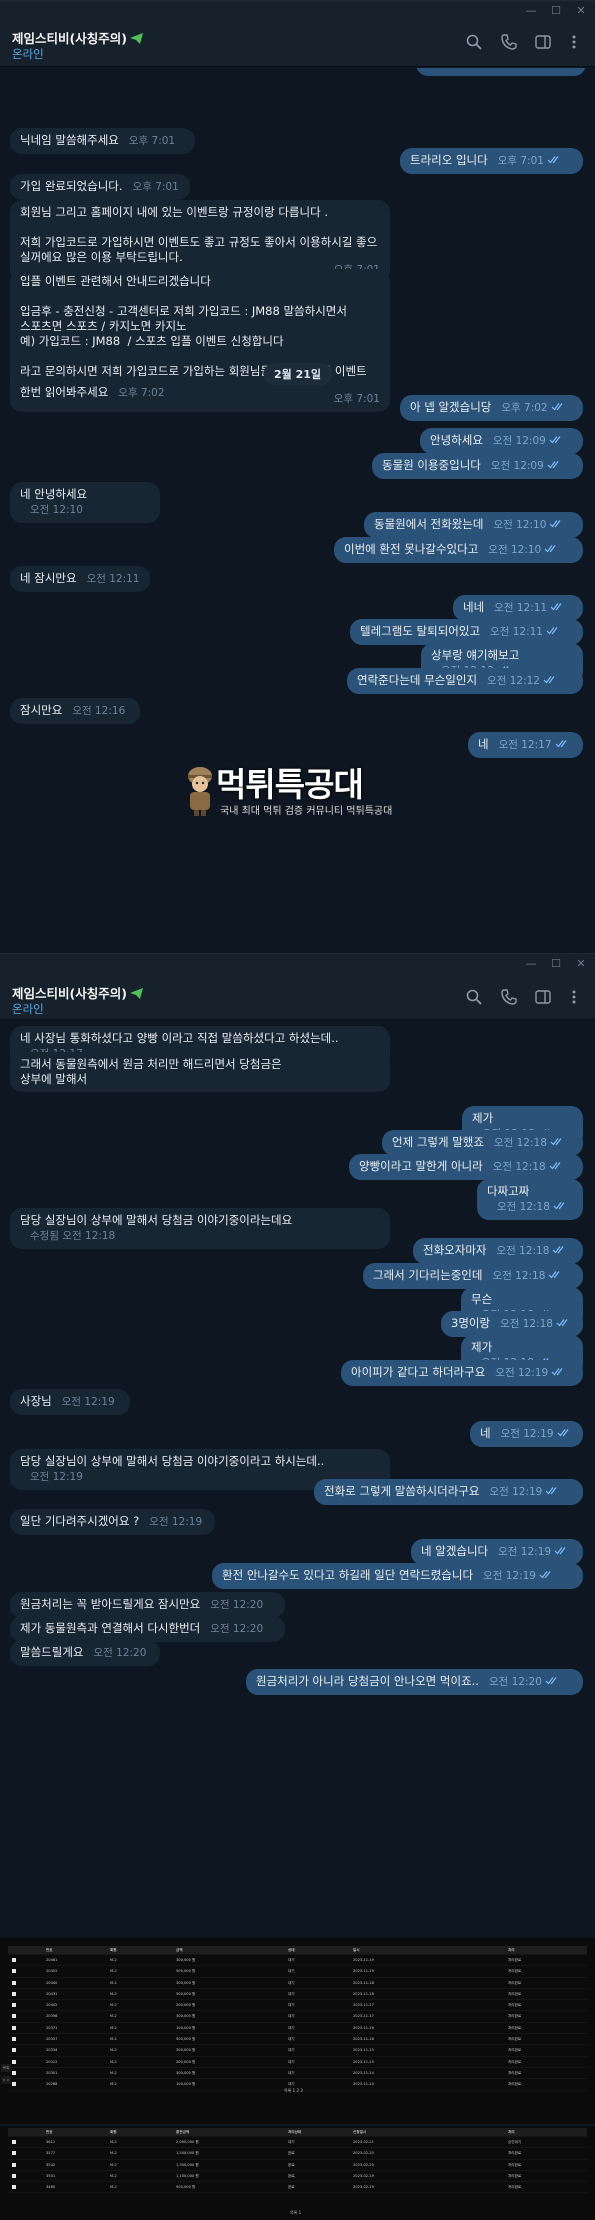 The width and height of the screenshot is (595, 2220). Describe the element at coordinates (473, 525) in the screenshot. I see `outgoing-message: 동물원에서 전화왔는데 오전 12:10` at that location.